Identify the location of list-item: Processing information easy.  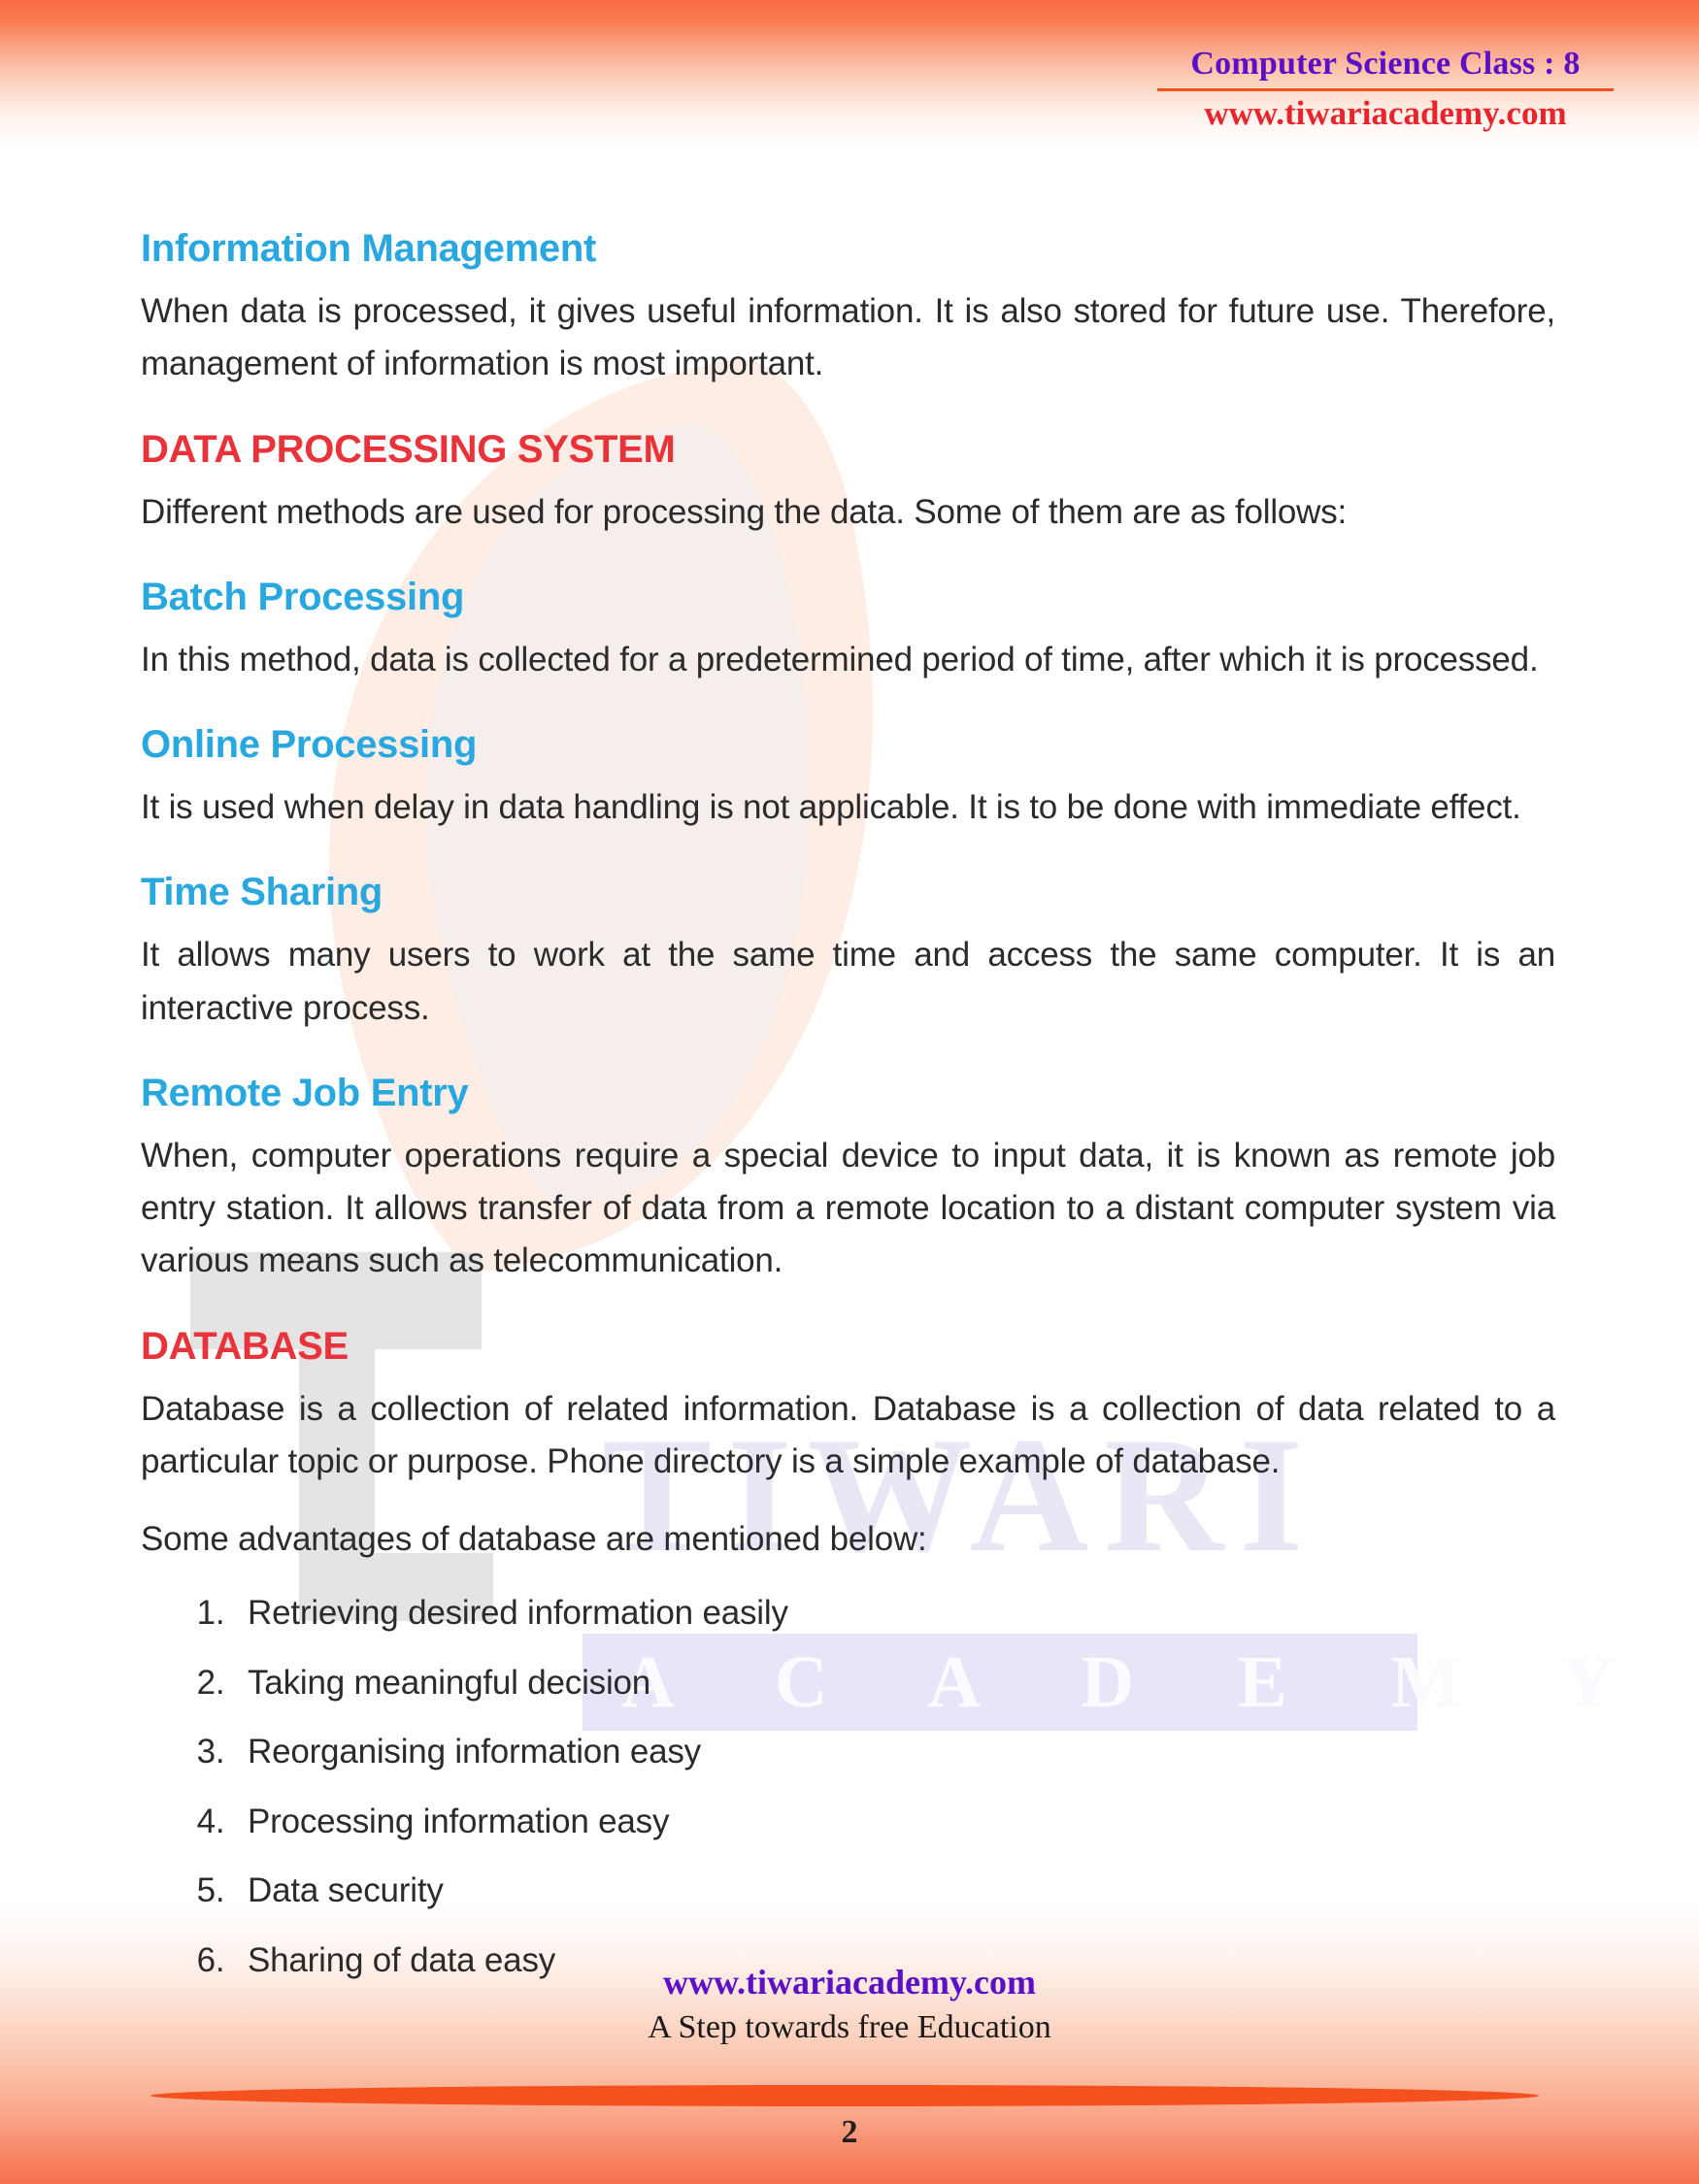
(894, 1822).